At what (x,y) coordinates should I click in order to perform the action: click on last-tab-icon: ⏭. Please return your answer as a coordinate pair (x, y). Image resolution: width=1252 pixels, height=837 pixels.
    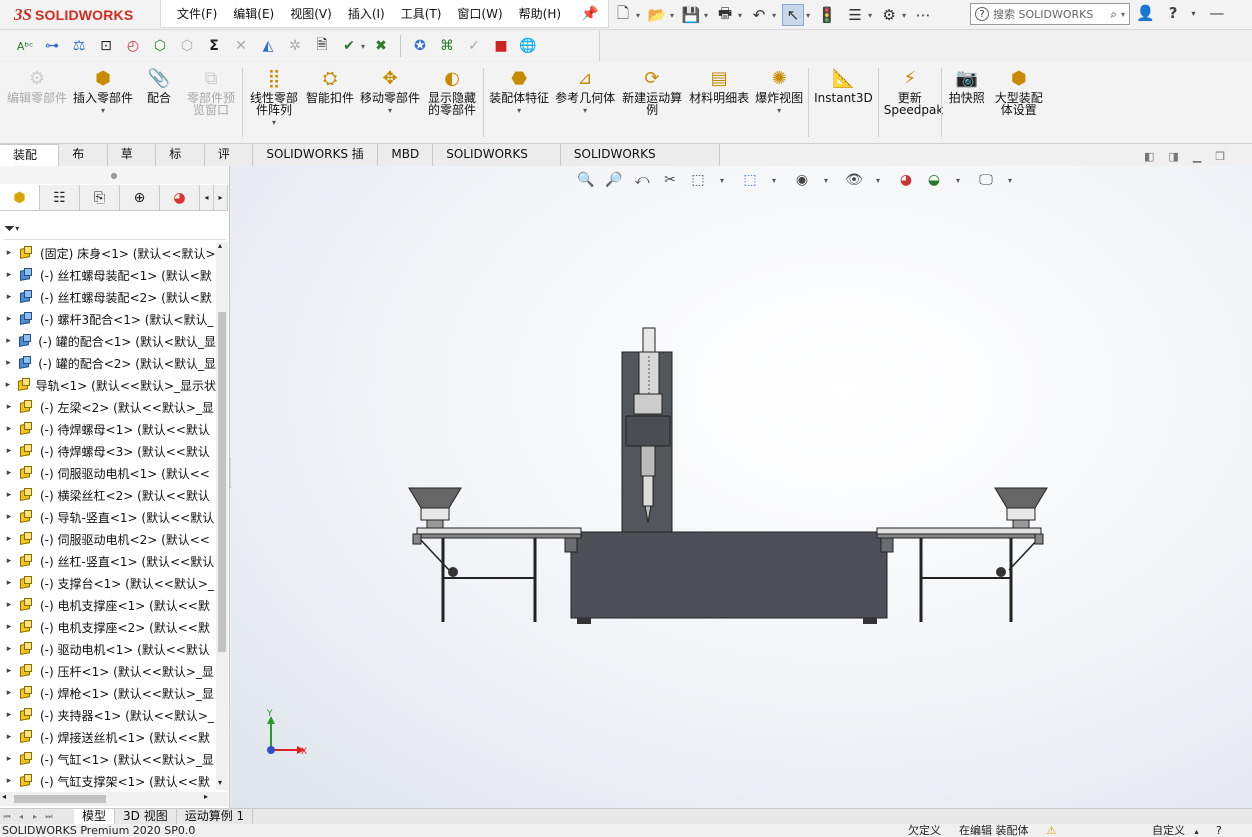
    Looking at the image, I should click on (49, 817).